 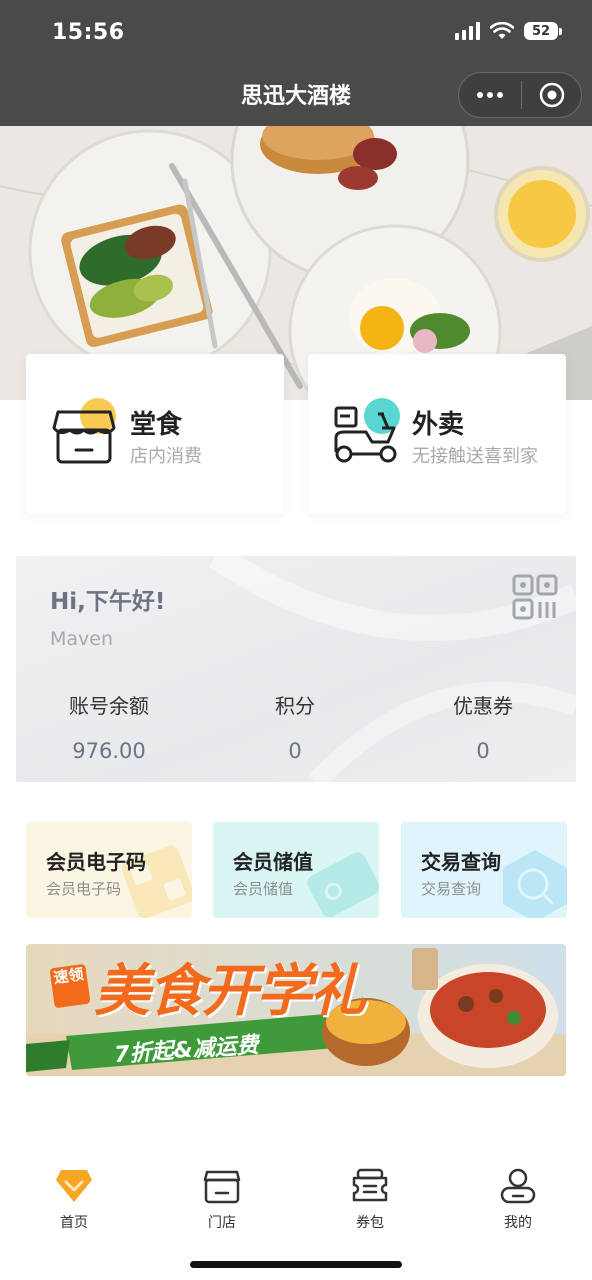 What do you see at coordinates (518, 1223) in the screenshot?
I see `tab-profile-label: 我的` at bounding box center [518, 1223].